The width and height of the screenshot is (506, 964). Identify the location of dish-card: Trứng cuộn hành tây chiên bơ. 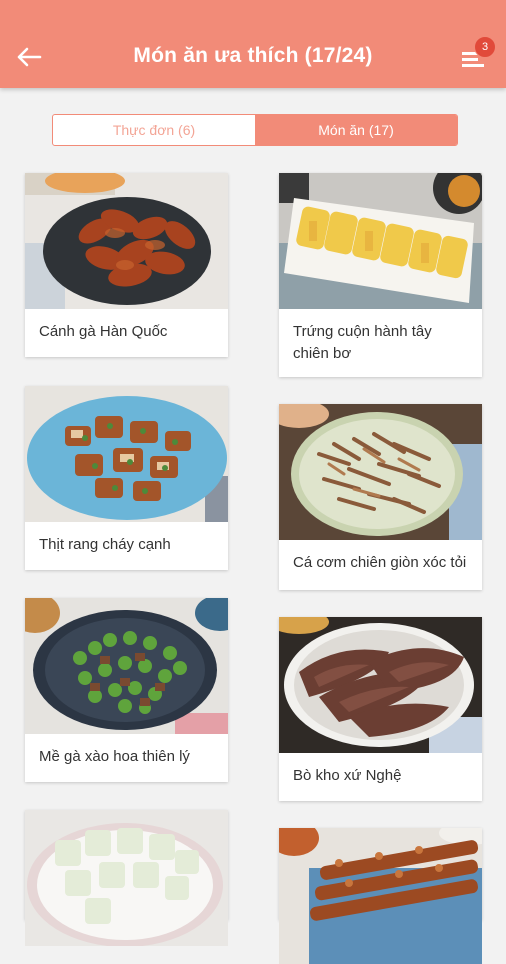
(380, 275).